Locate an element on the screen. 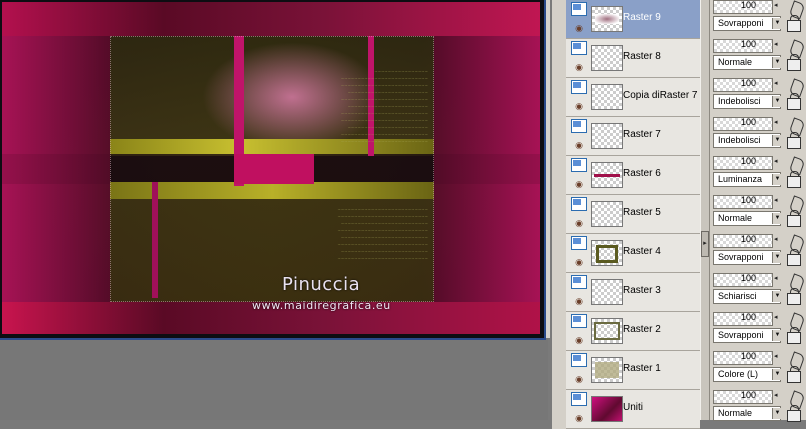 This screenshot has height=429, width=806. layer-properties: 100 ◂ Indebolisci ▼ is located at coordinates (758, 136).